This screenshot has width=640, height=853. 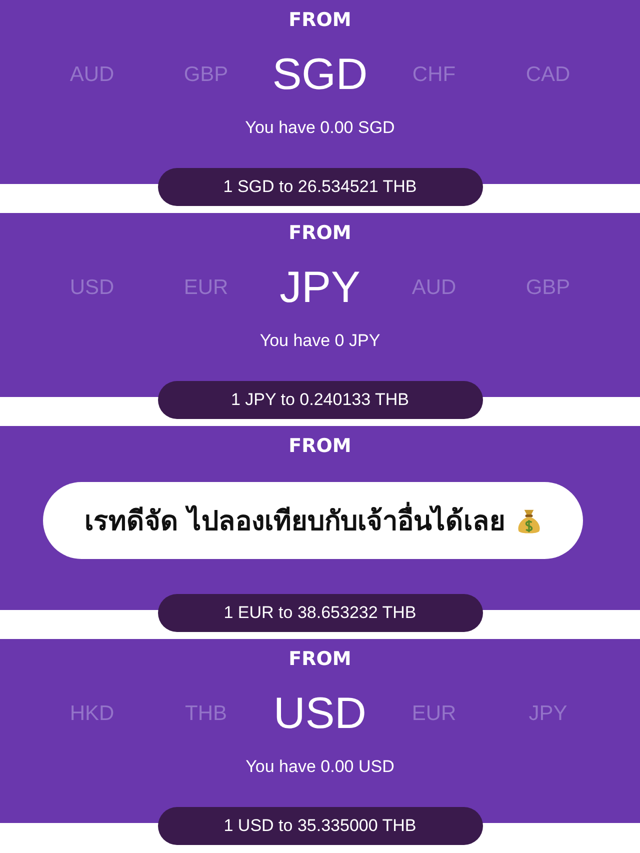 What do you see at coordinates (320, 187) in the screenshot?
I see `exchange-rate-pill: 1 SGD to 26.534521 THB` at bounding box center [320, 187].